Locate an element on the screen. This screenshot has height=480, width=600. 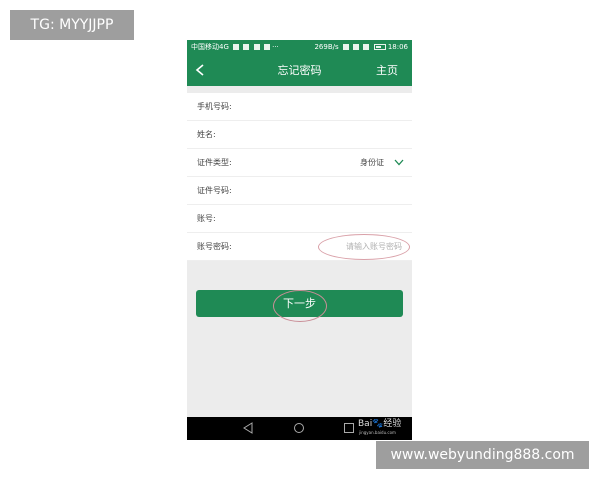
cellular-icon is located at coordinates (366, 47).